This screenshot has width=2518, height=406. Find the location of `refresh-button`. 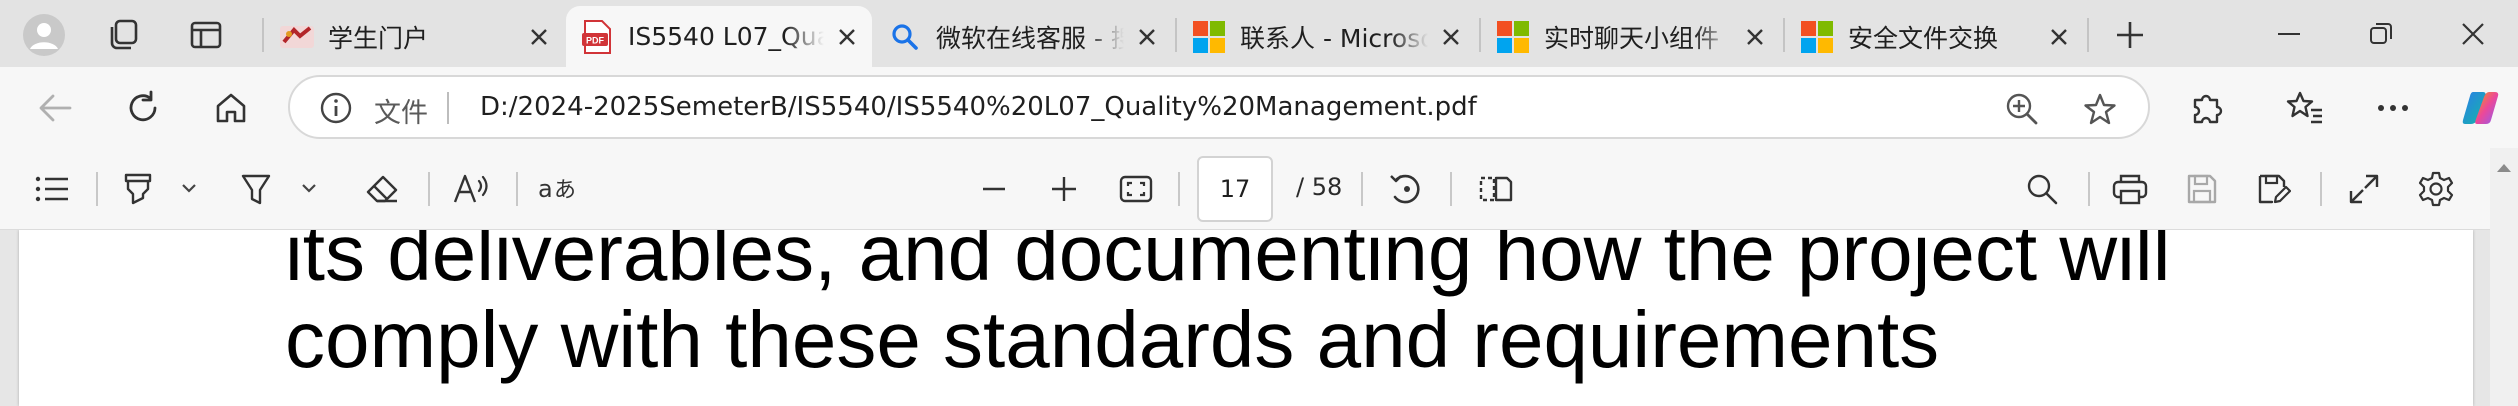

refresh-button is located at coordinates (143, 108).